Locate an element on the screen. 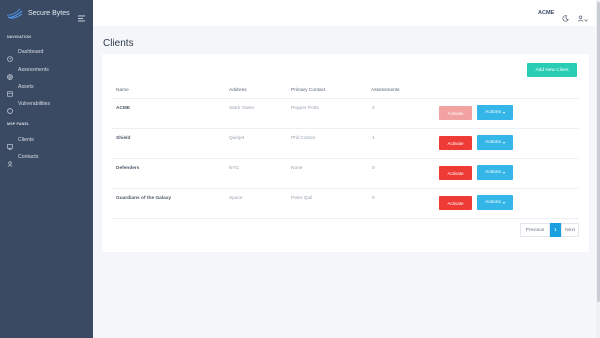 This screenshot has height=338, width=600. globe-icon is located at coordinates (10, 73).